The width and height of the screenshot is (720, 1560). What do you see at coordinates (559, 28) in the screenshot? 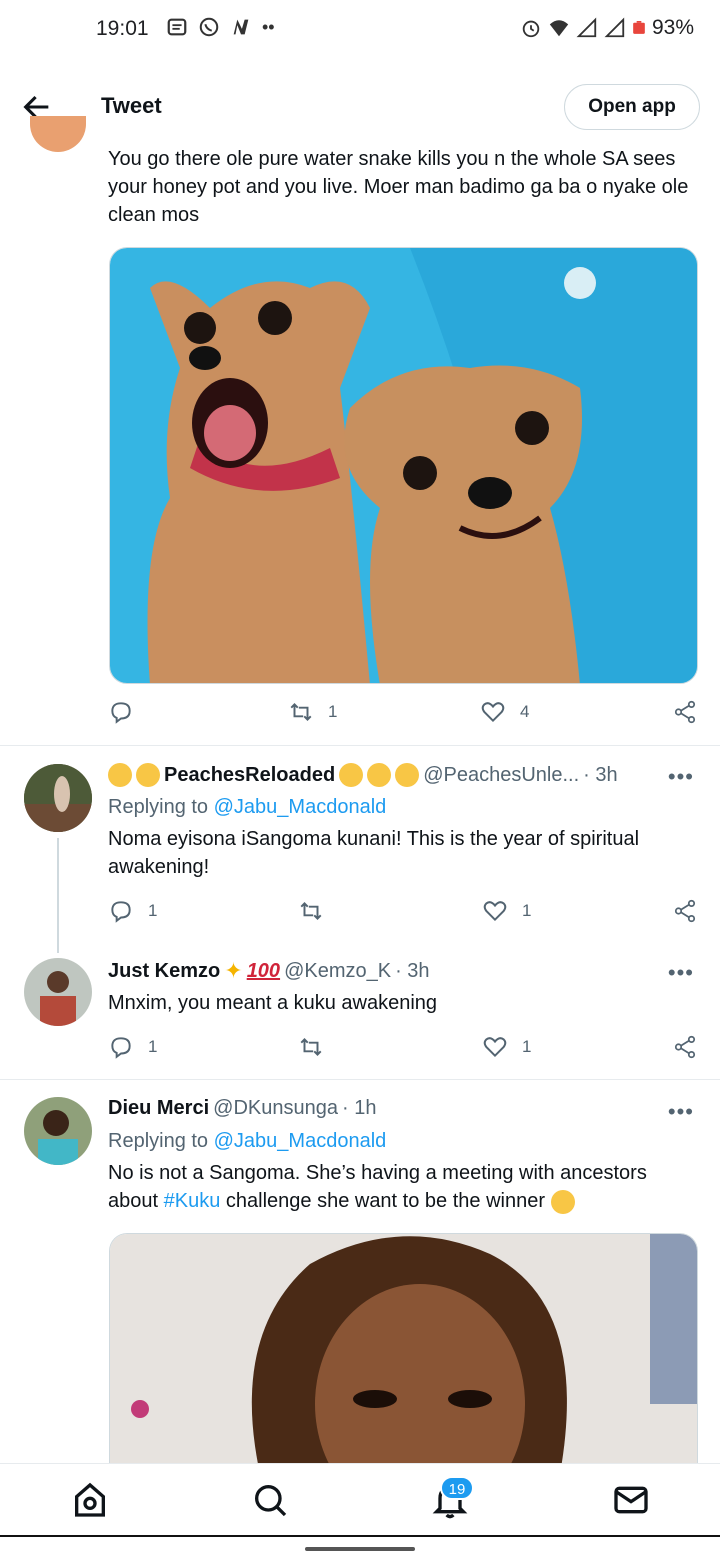
I see `wifi-icon` at bounding box center [559, 28].